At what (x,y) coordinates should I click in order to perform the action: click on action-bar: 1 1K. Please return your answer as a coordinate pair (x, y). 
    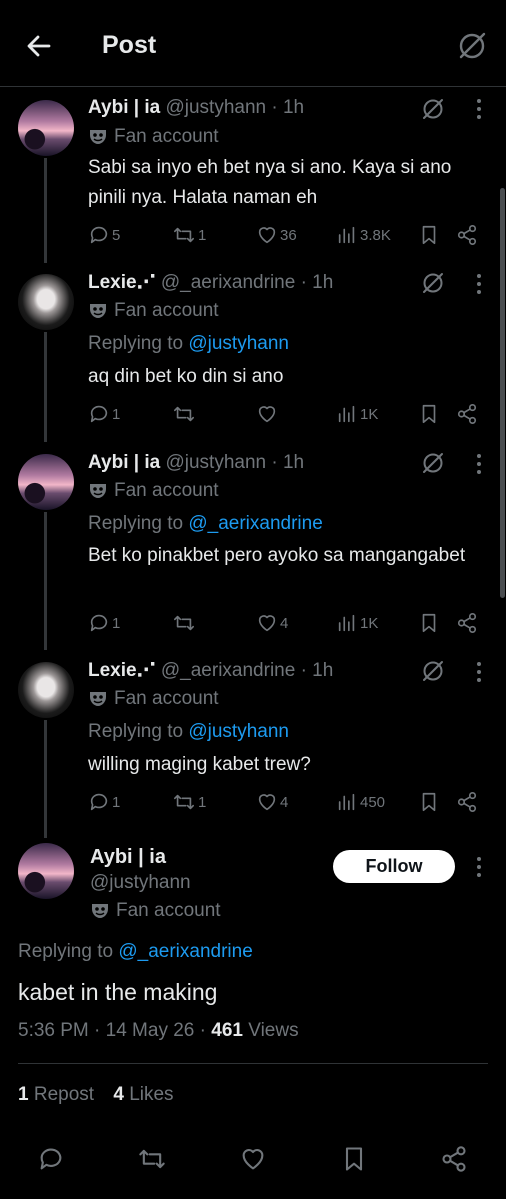
    Looking at the image, I should click on (288, 414).